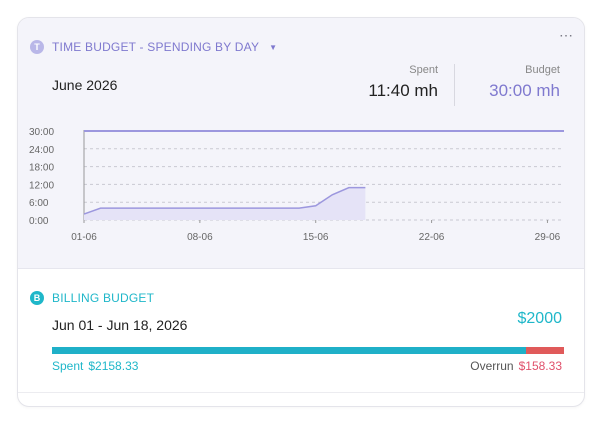  Describe the element at coordinates (41, 168) in the screenshot. I see `y-tick-label: 18:00` at that location.